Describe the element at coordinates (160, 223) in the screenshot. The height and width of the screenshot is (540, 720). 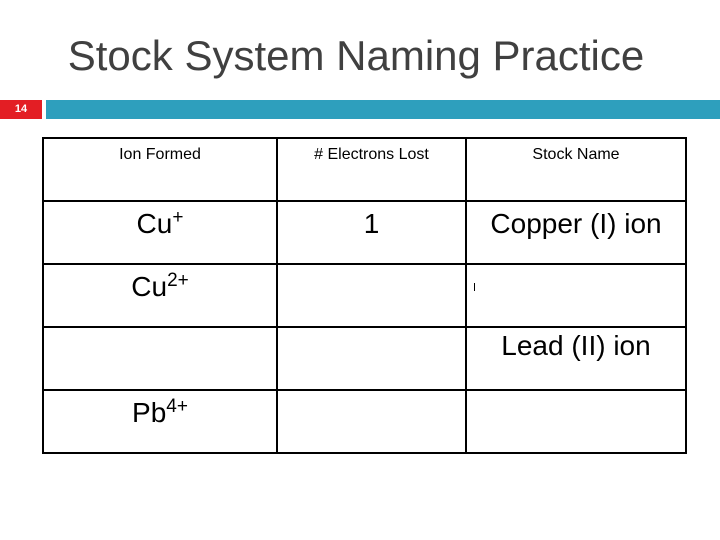
I see `ion-symbol: Cu+` at that location.